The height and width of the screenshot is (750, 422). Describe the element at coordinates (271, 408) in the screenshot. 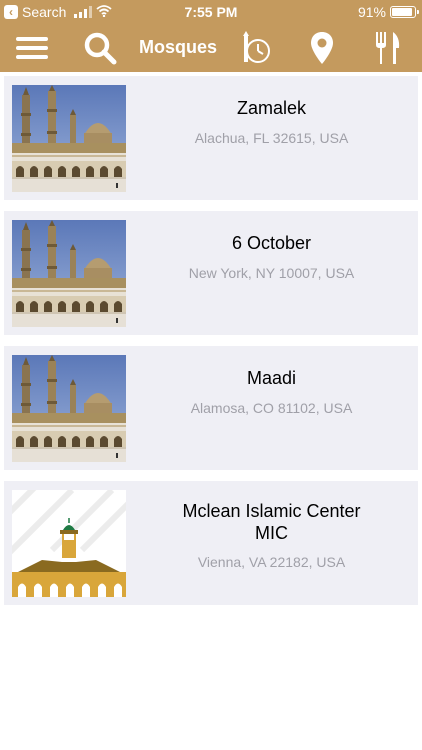

I see `mosque-address: Alamosa, CO 81102, USA` at that location.